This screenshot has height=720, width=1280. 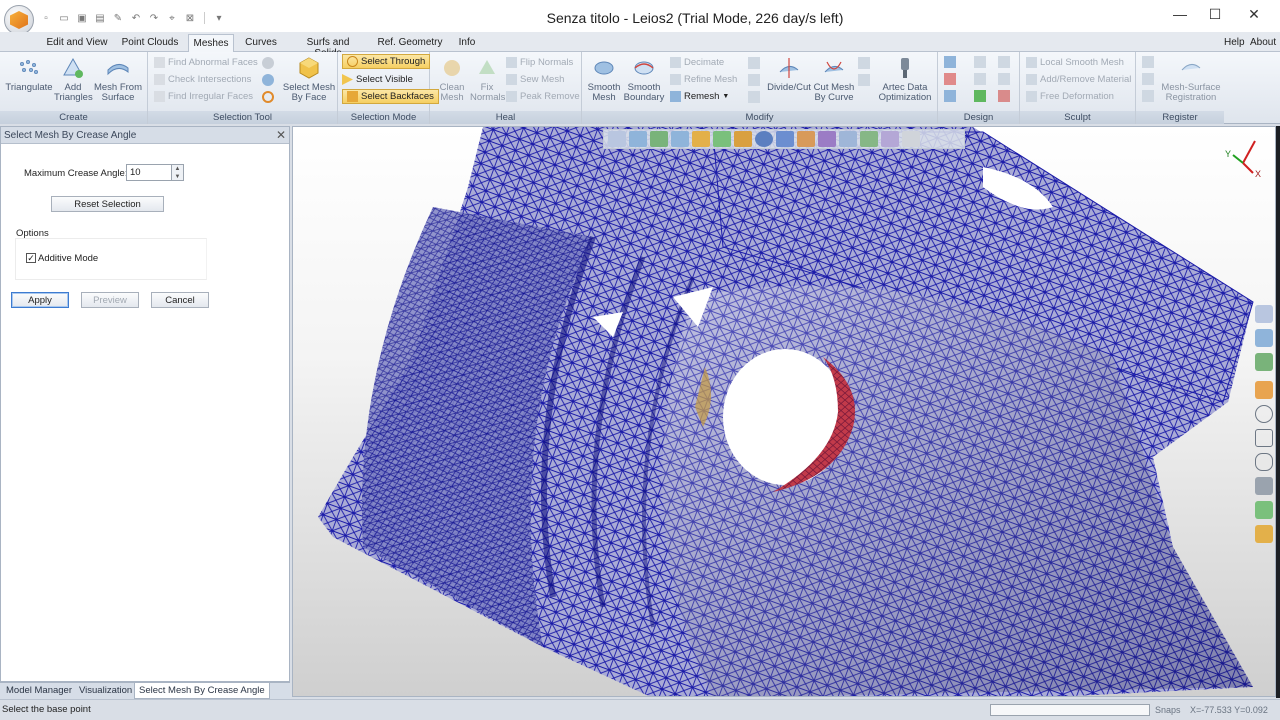 What do you see at coordinates (268, 97) in the screenshot?
I see `selection-power-icon` at bounding box center [268, 97].